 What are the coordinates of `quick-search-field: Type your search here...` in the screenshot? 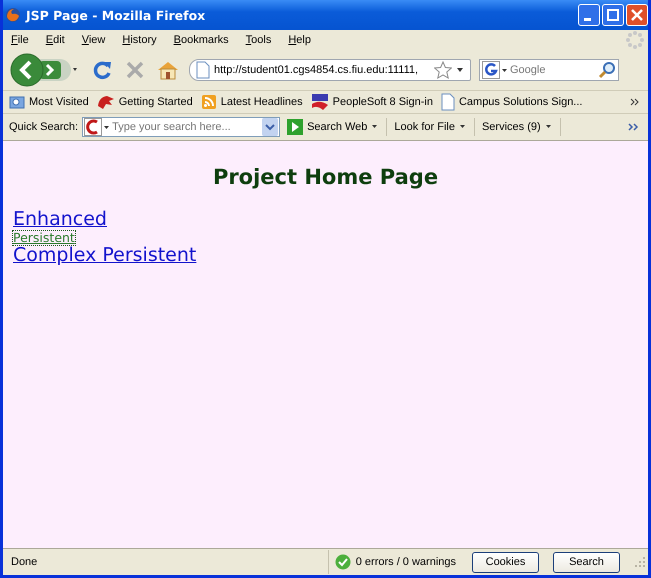 It's located at (181, 127).